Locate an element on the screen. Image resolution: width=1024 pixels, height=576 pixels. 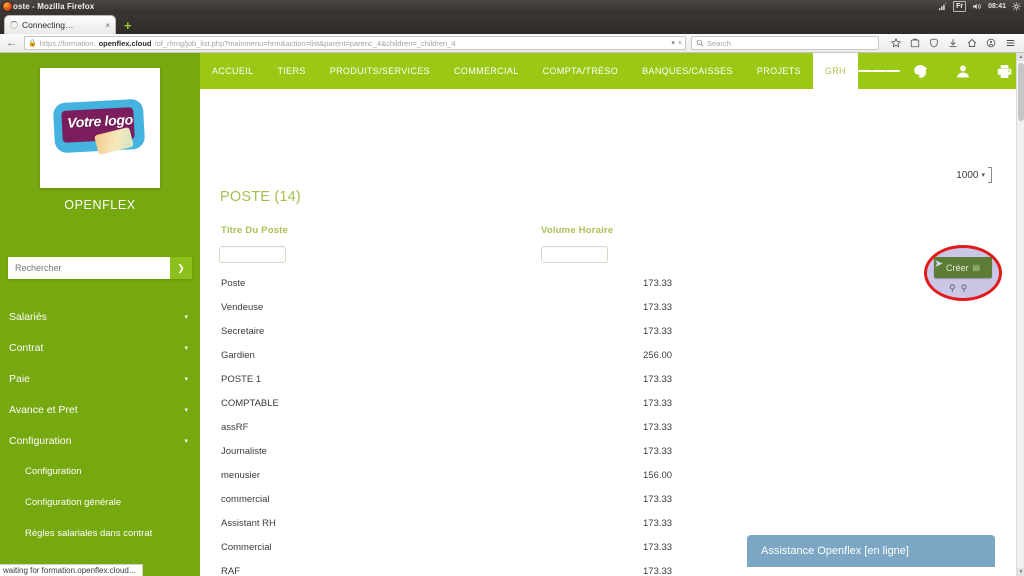
url-scheme-host-prefix: https://formation. is located at coordinates (67, 43).